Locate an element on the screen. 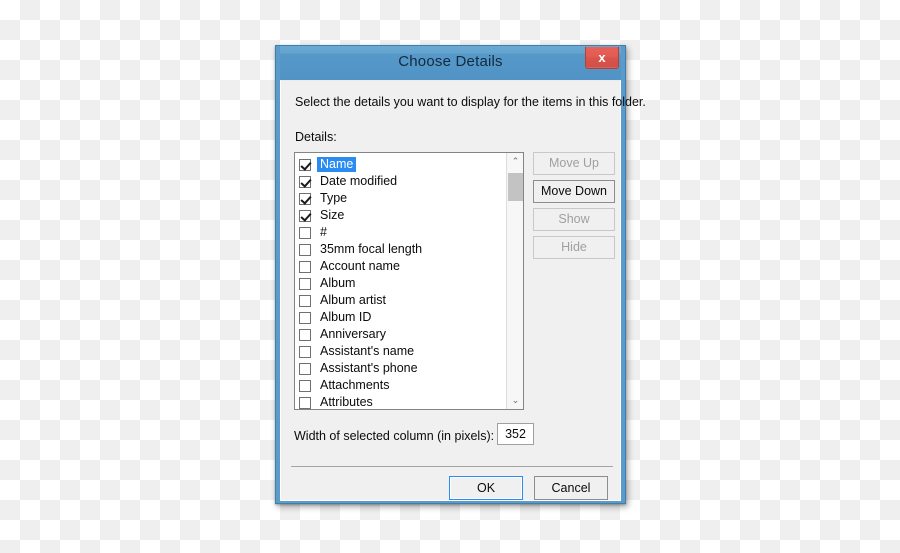  move-up-button: Move Up is located at coordinates (574, 163).